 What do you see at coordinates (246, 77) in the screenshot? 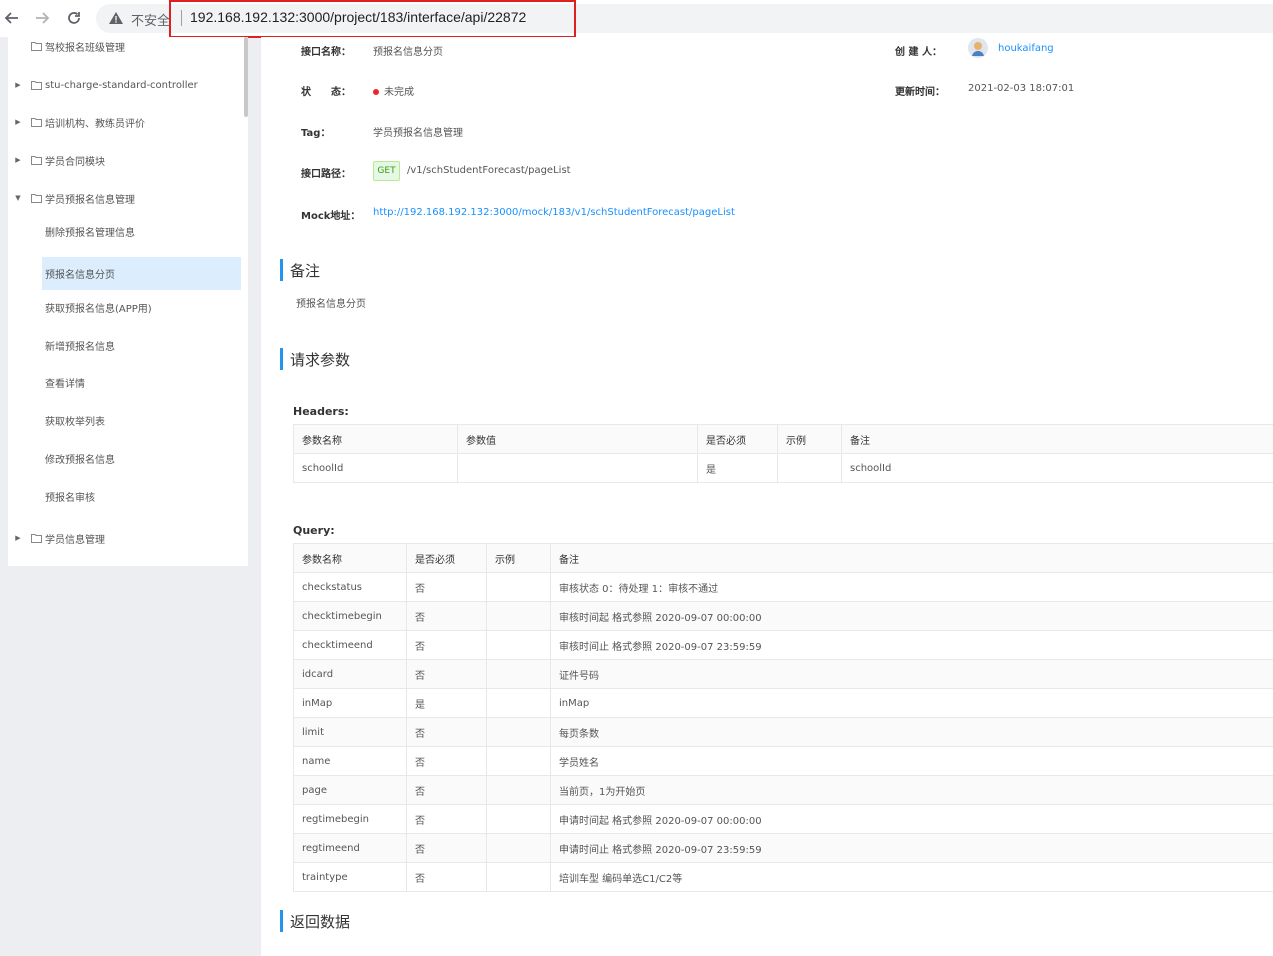
I see `sidebar-scrollbar` at bounding box center [246, 77].